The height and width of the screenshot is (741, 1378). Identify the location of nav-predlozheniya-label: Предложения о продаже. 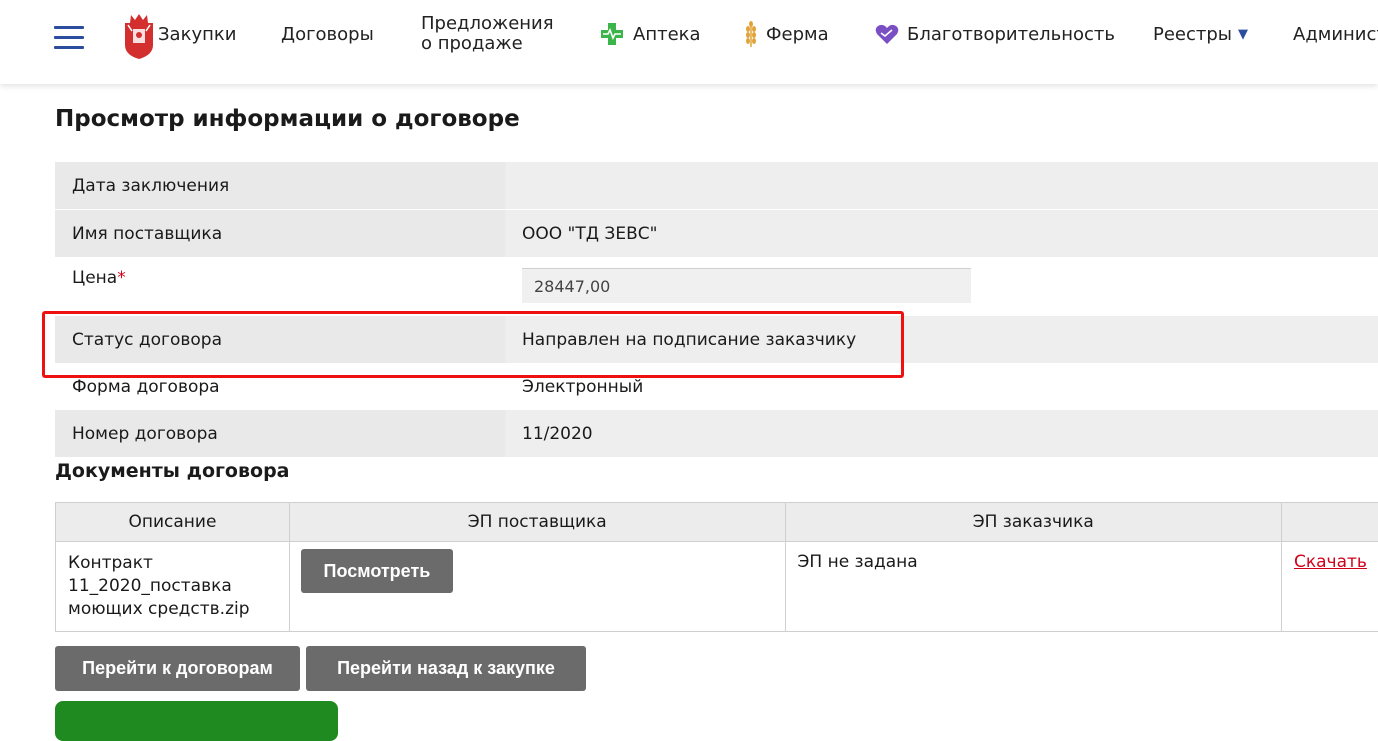
(487, 34).